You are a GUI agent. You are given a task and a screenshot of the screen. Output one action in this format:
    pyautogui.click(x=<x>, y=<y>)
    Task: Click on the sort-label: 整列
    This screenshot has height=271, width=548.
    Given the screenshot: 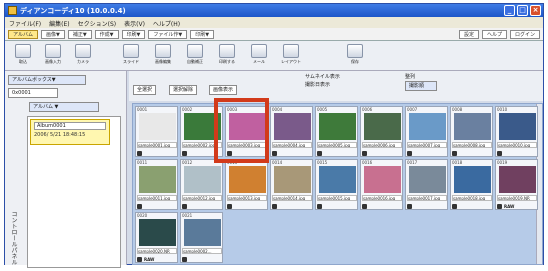 What is the action you would take?
    pyautogui.click(x=410, y=77)
    